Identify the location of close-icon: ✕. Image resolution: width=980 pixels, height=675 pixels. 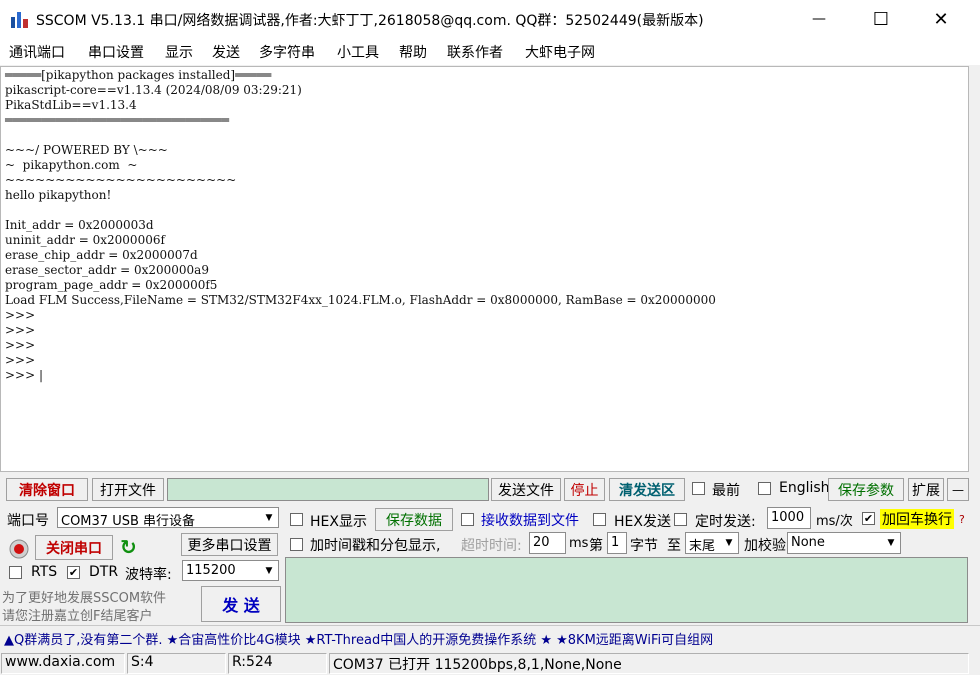
(941, 19).